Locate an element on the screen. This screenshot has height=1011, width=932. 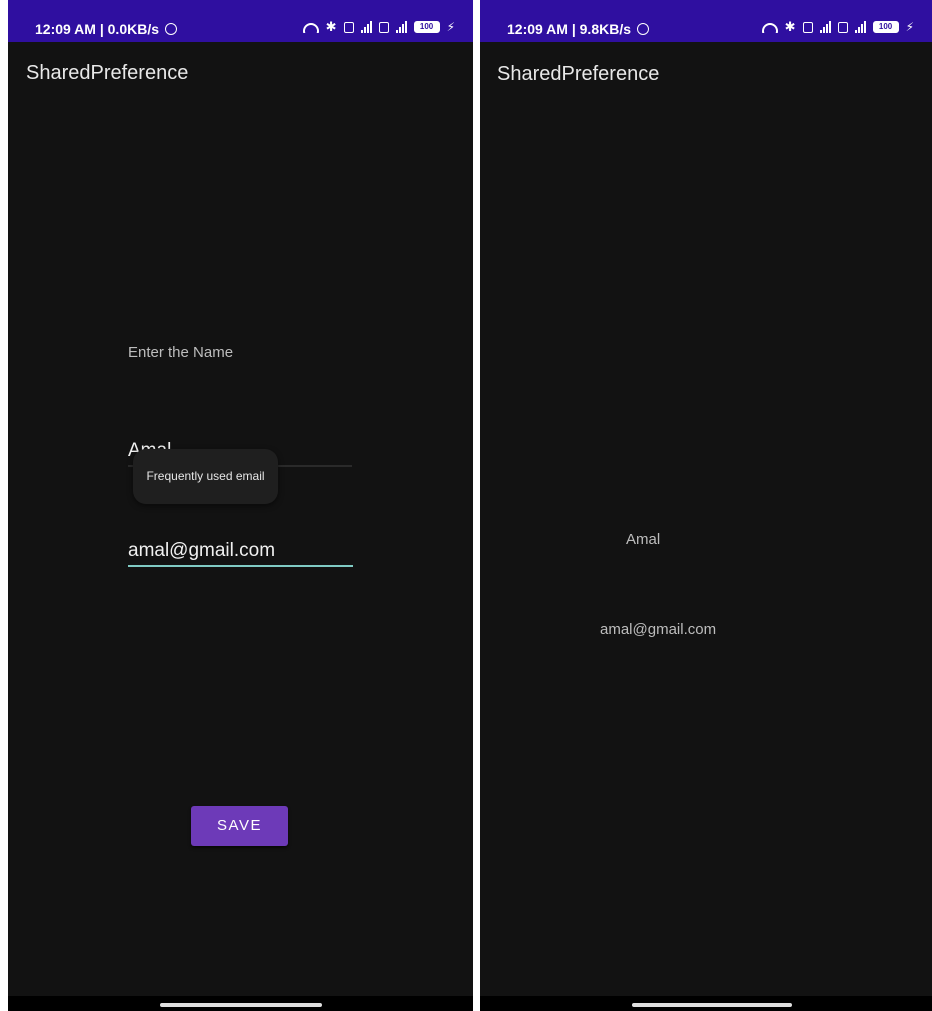
autofill-tooltip: Frequently used email is located at coordinates (205, 476).